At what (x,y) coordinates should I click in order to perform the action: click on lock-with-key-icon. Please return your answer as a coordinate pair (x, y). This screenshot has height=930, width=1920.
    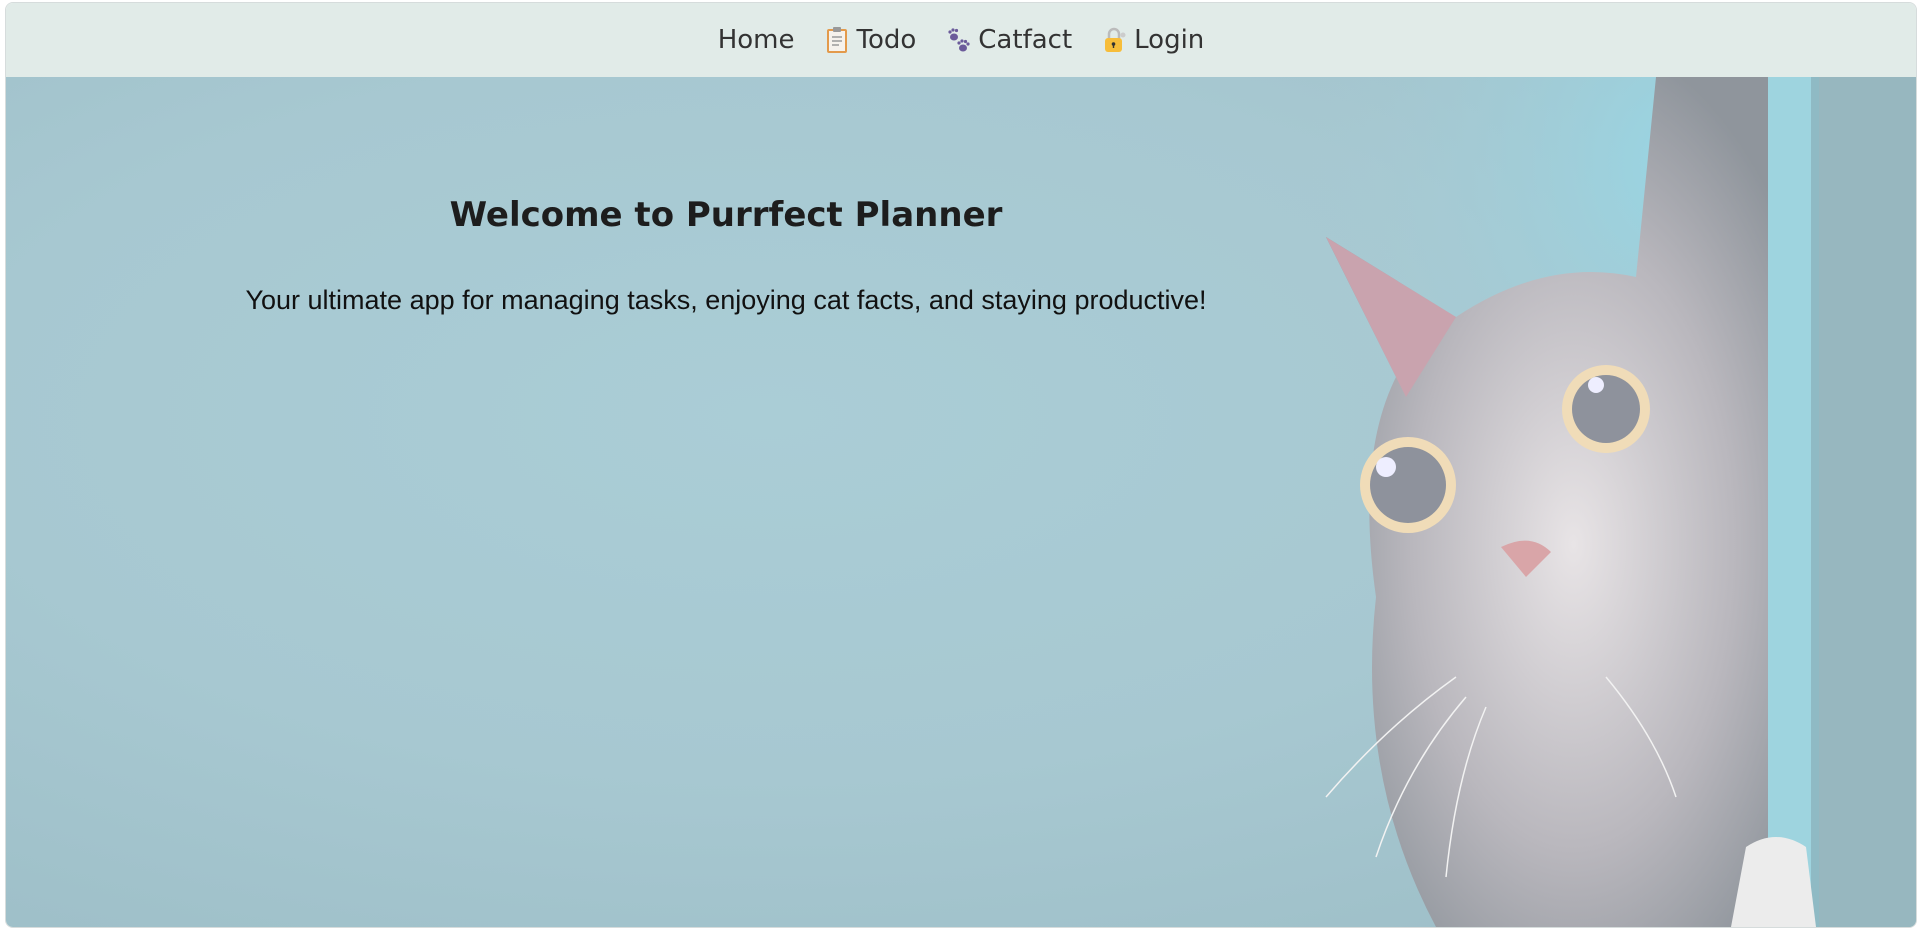
    Looking at the image, I should click on (1115, 39).